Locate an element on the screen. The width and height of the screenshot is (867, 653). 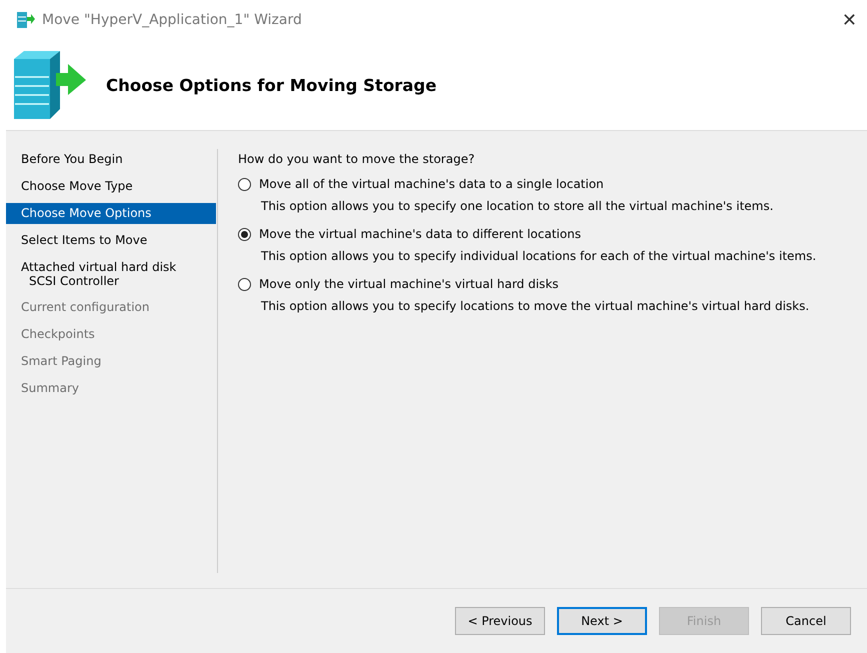
option-description: This option allows you to specify individual locations for each of the virtual machine's items. is located at coordinates (539, 256).